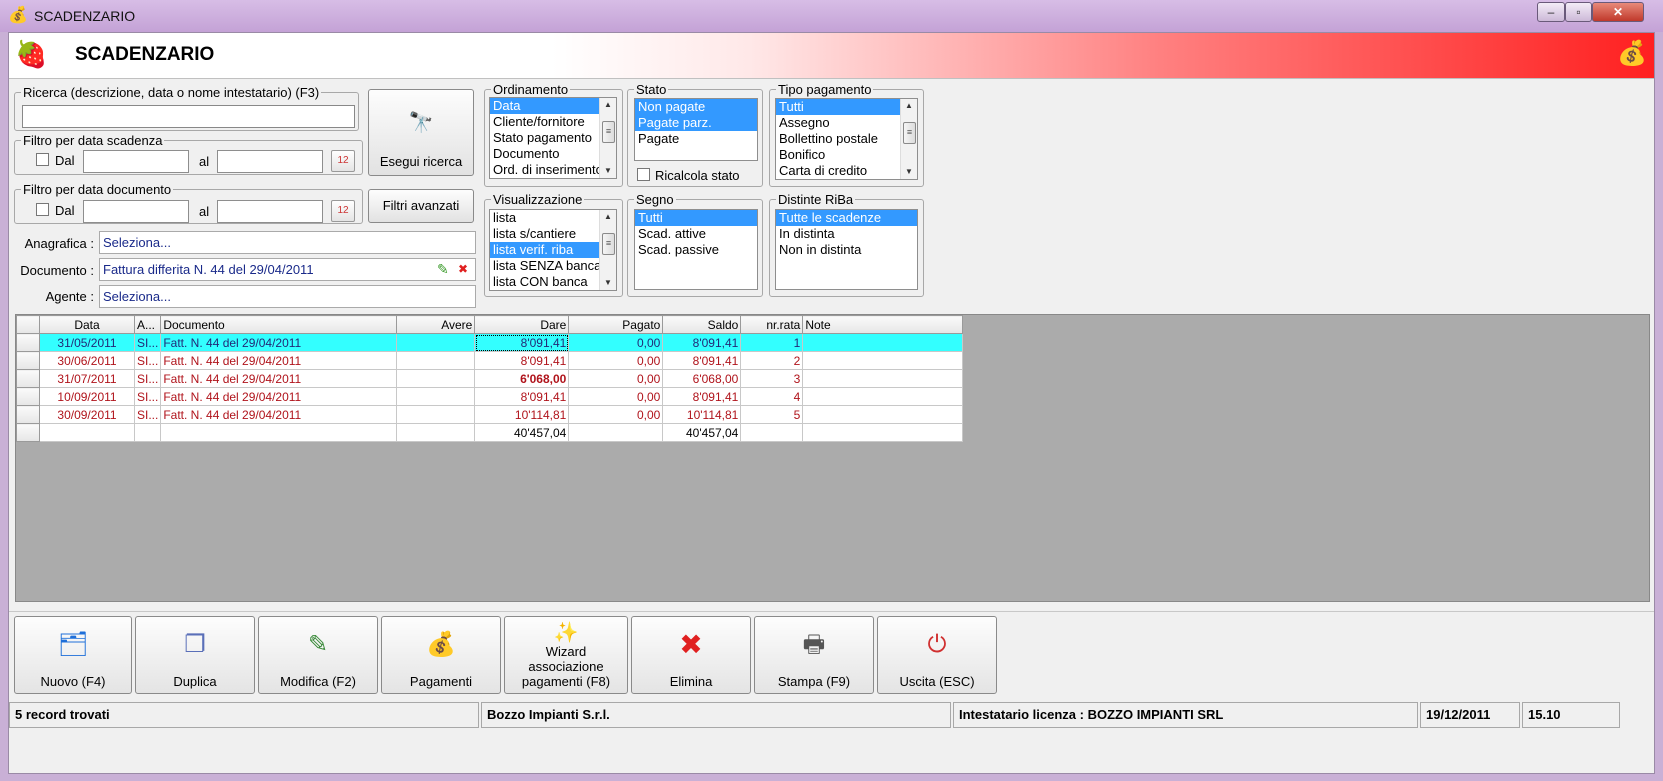 The image size is (1663, 781). Describe the element at coordinates (522, 414) in the screenshot. I see `cell-dare: 10'114,81` at that location.